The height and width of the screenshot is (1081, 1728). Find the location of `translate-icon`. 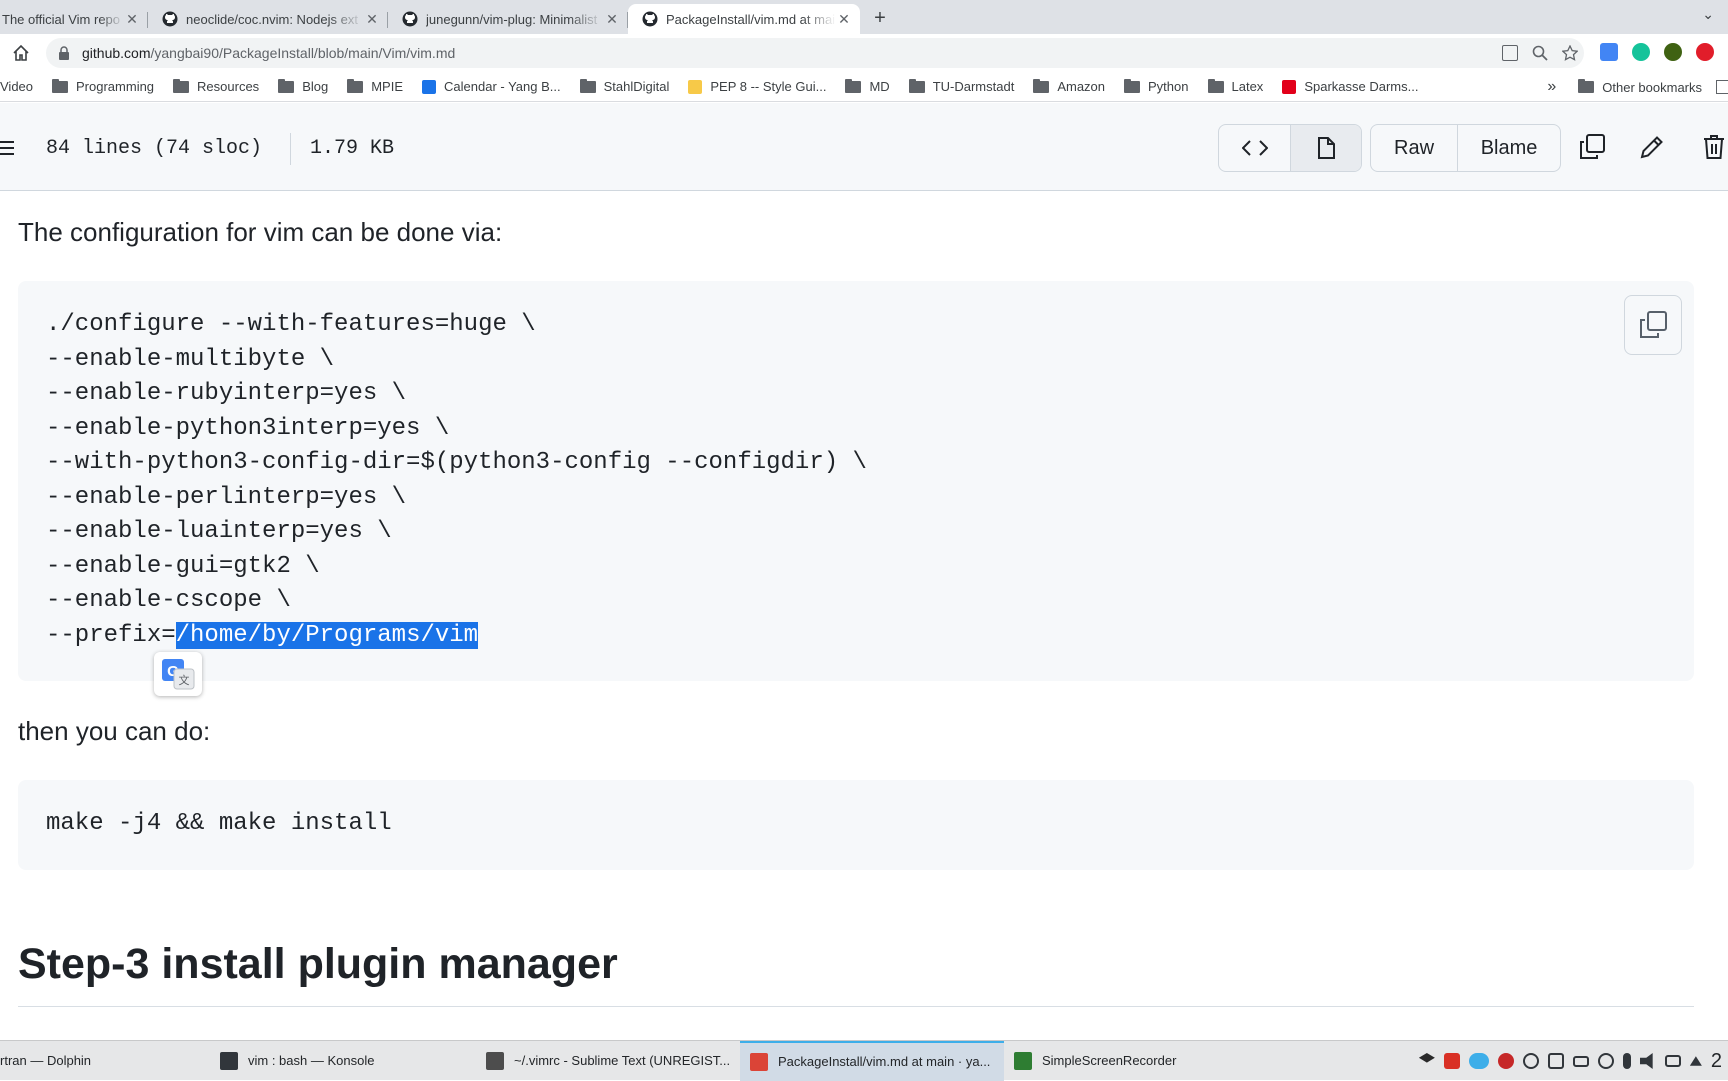

translate-icon is located at coordinates (1510, 53).